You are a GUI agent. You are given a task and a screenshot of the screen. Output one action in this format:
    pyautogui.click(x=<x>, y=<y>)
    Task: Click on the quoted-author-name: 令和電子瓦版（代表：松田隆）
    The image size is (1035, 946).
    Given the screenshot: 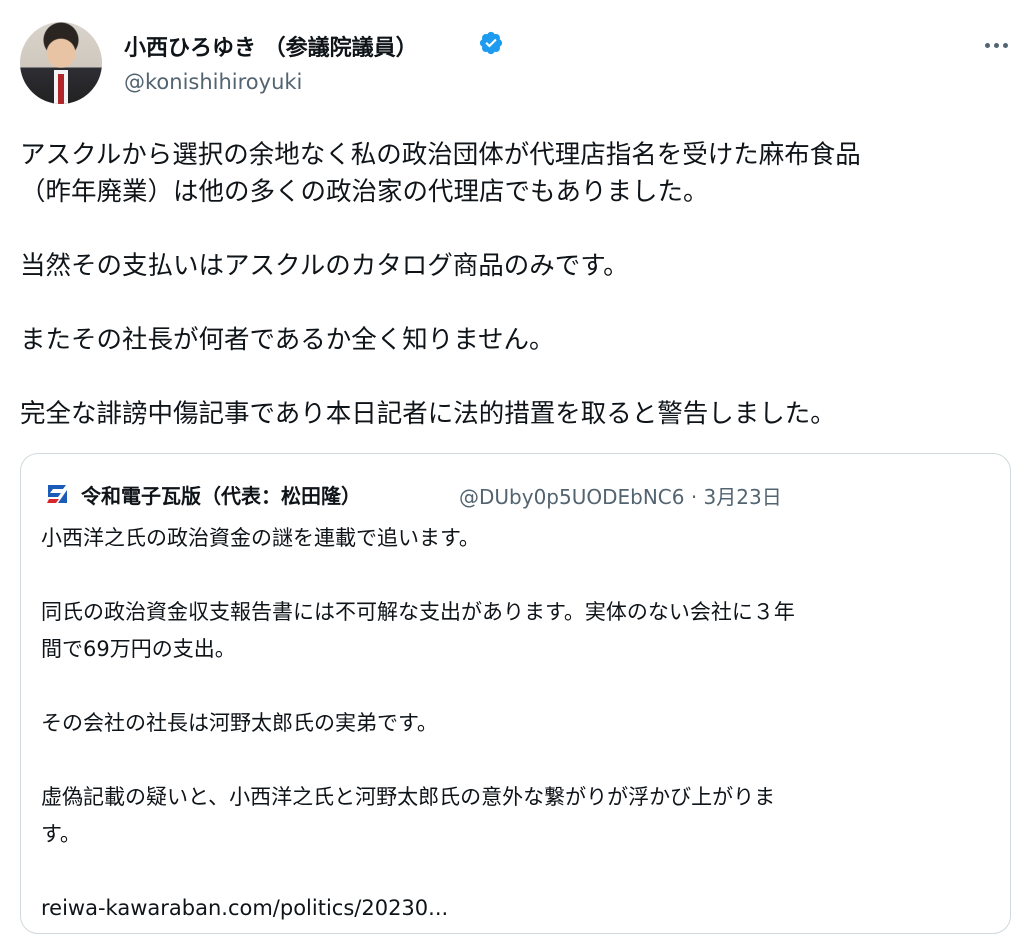 What is the action you would take?
    pyautogui.click(x=221, y=494)
    